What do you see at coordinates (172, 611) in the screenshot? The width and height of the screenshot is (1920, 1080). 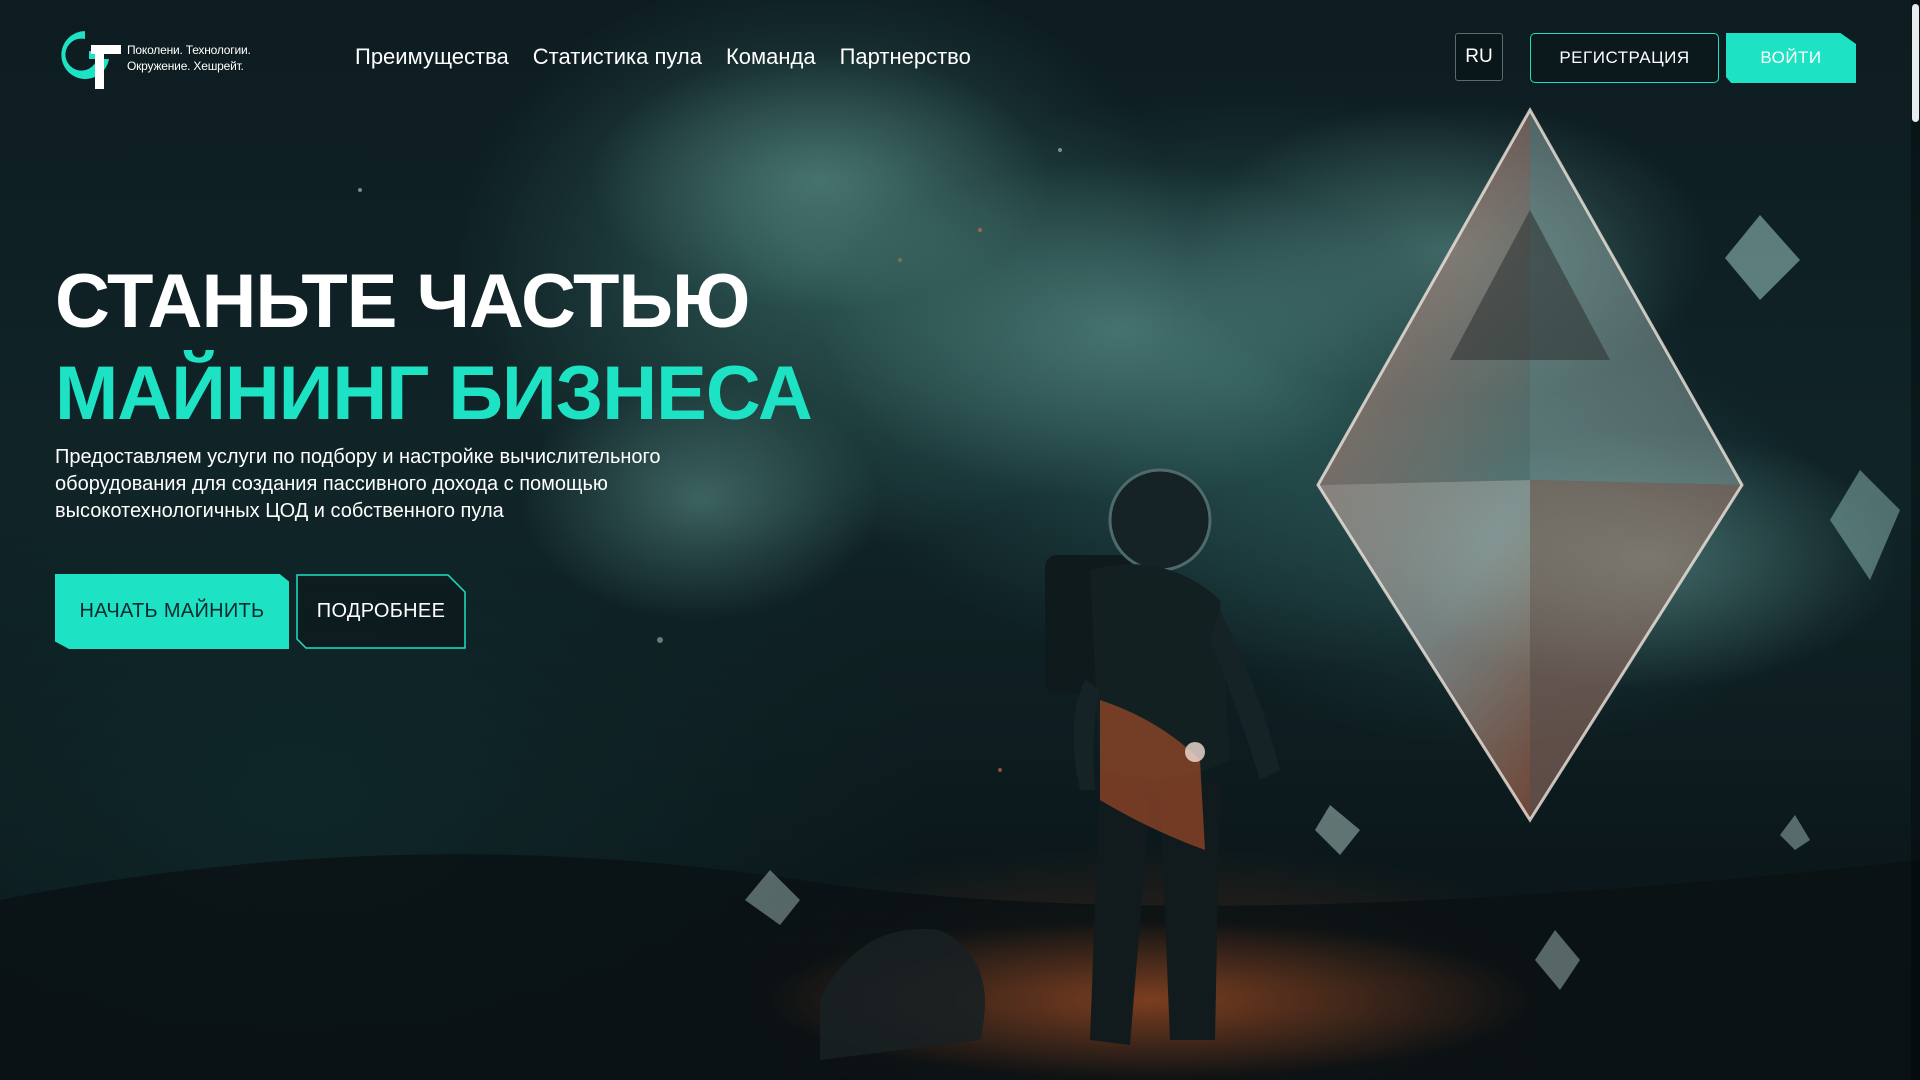 I see `start-mining-button: НАЧАТЬ МАЙНИТЬ` at bounding box center [172, 611].